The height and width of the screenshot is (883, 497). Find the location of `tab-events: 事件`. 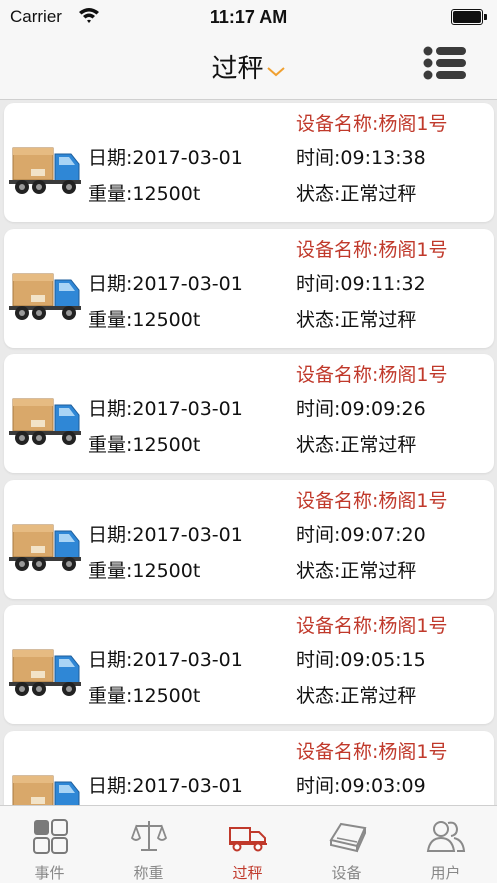

tab-events: 事件 is located at coordinates (49, 844).